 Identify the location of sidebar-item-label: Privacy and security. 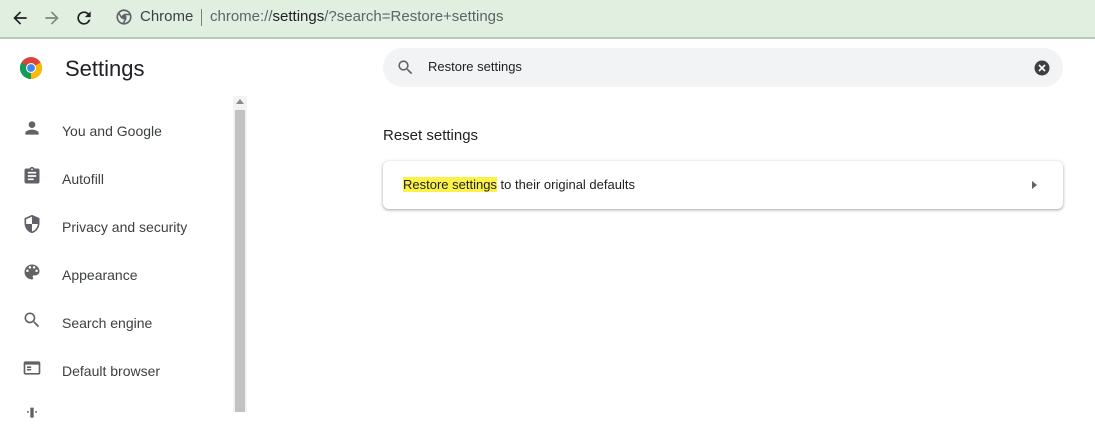
(125, 227).